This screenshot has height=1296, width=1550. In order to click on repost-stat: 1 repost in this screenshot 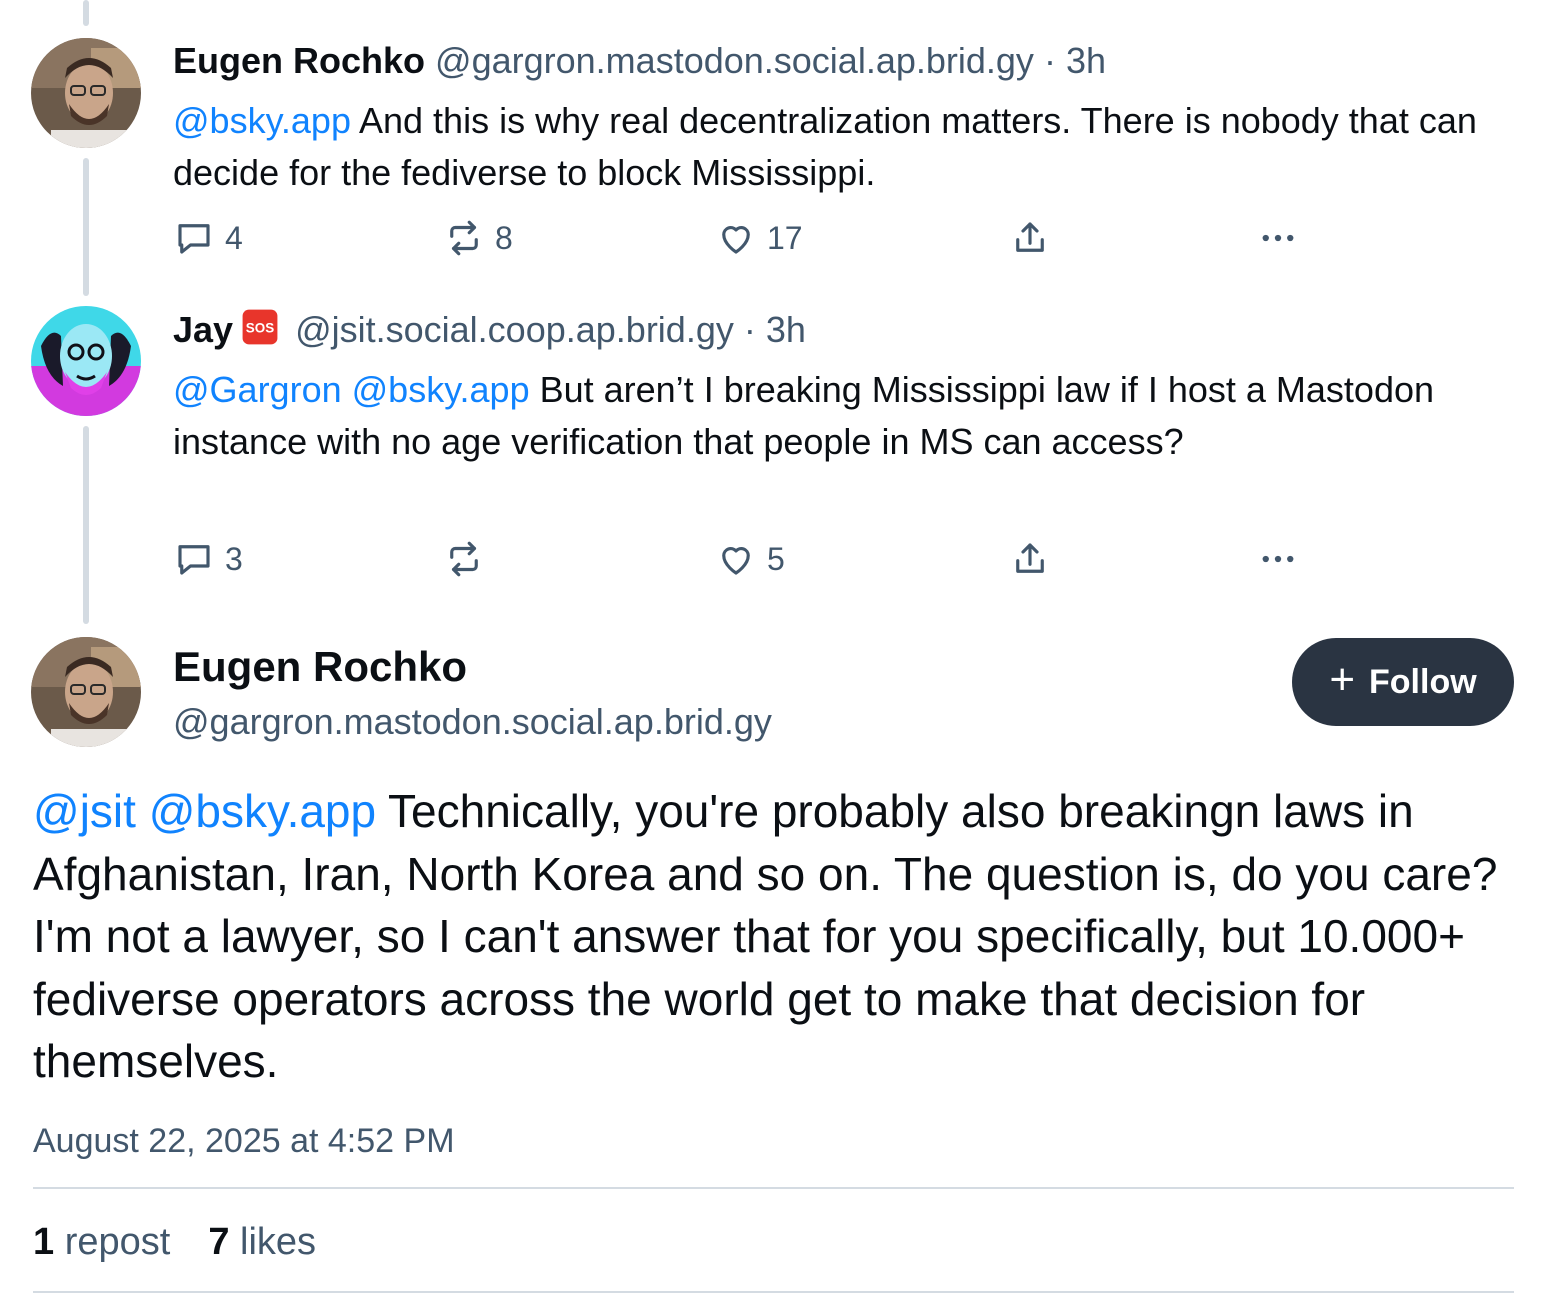, I will do `click(101, 1242)`.